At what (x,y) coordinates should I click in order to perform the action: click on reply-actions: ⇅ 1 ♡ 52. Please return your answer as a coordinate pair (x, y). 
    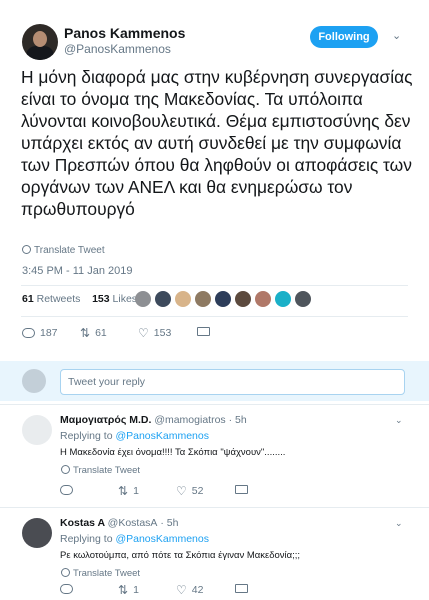
    Looking at the image, I should click on (210, 493).